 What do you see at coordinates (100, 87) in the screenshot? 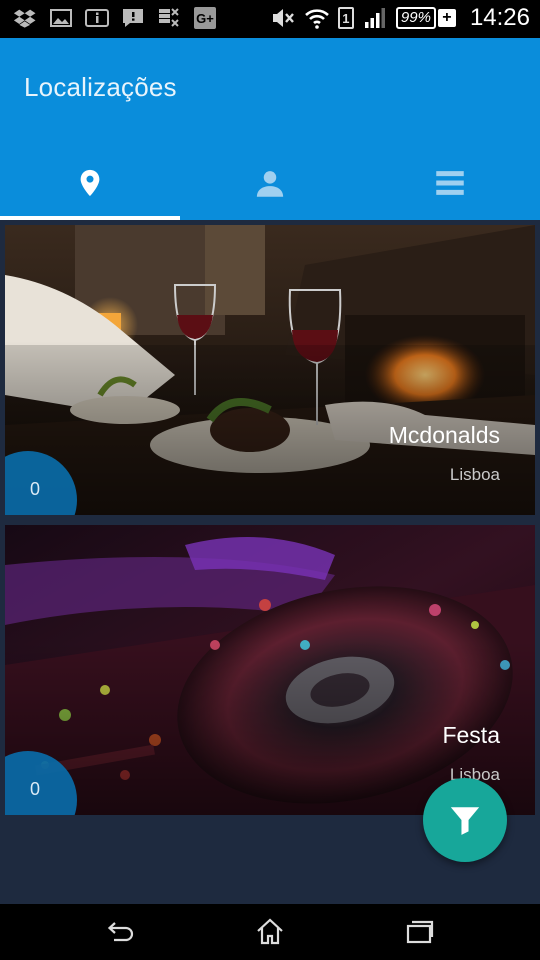
I see `page-title: Localizações` at bounding box center [100, 87].